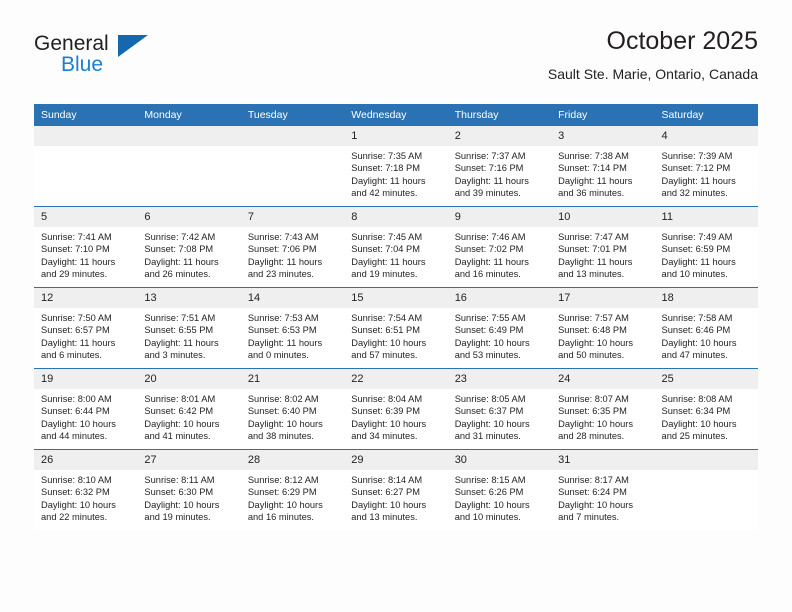 This screenshot has height=612, width=792. What do you see at coordinates (489, 168) in the screenshot?
I see `sunset-text: Sunset: 7:16 PM` at bounding box center [489, 168].